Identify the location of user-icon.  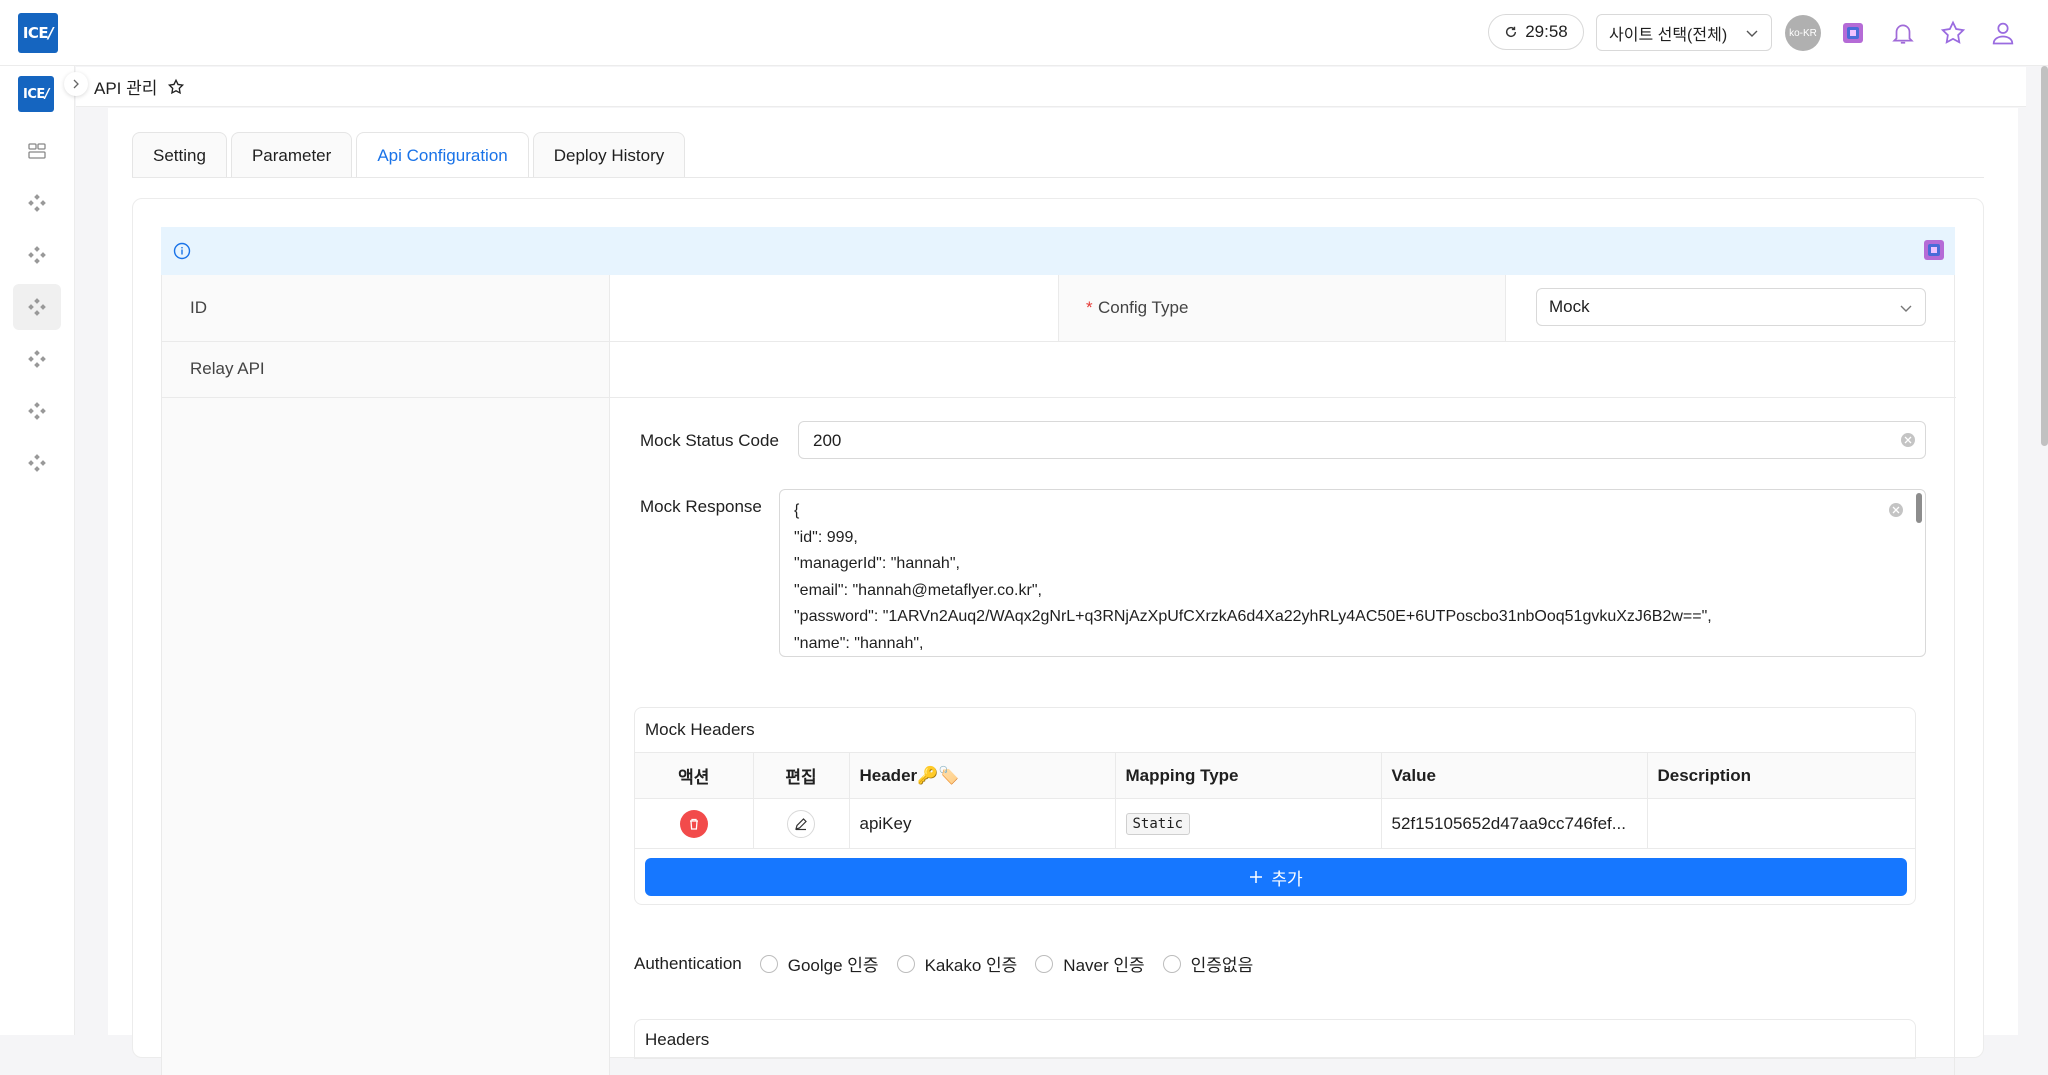
(2003, 33).